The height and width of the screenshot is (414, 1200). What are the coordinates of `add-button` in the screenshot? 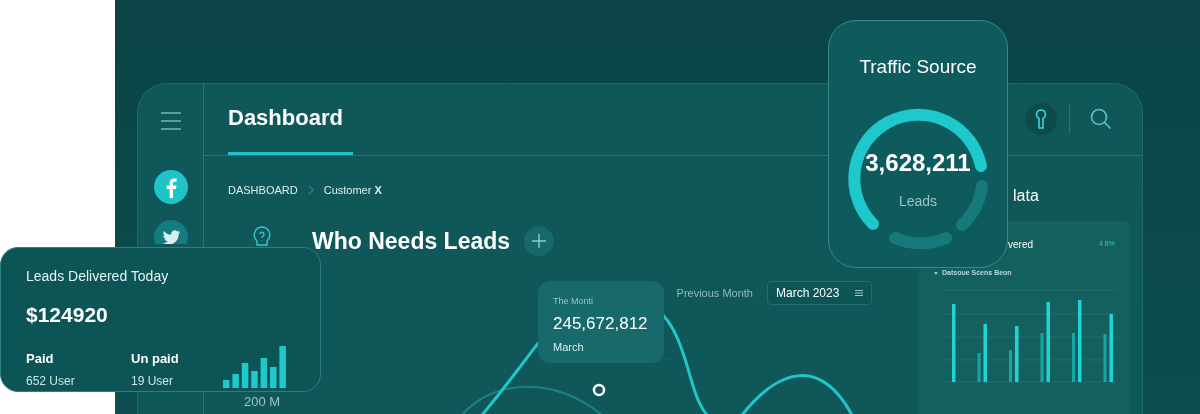 It's located at (539, 241).